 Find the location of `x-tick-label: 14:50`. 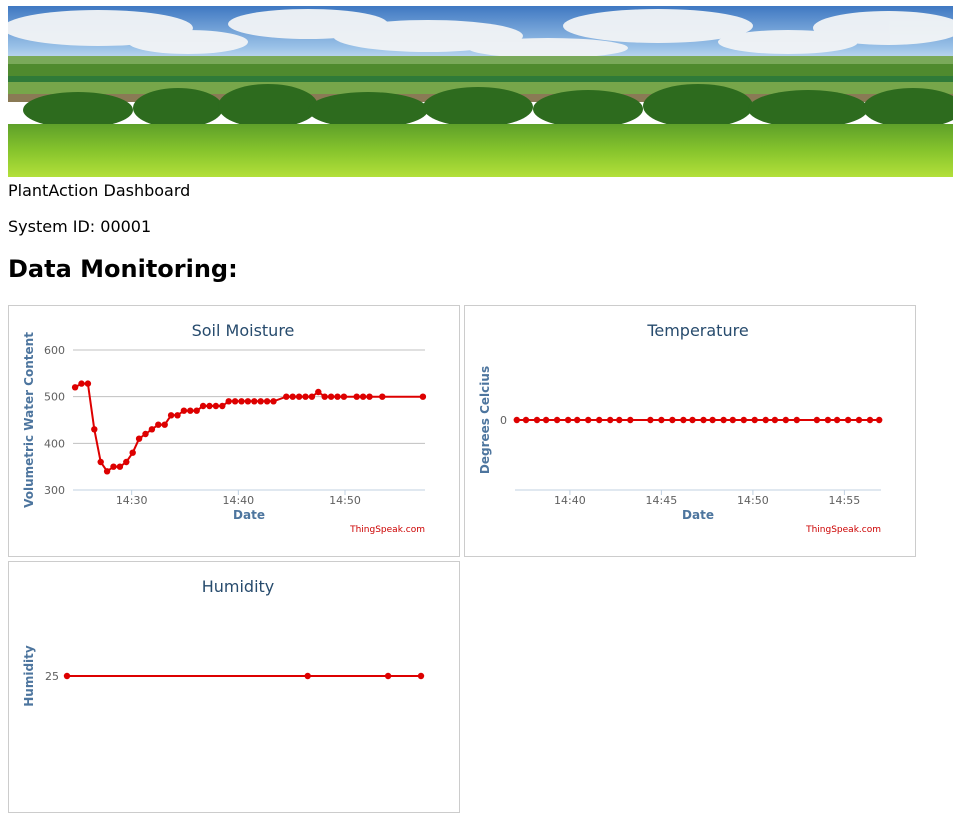

x-tick-label: 14:50 is located at coordinates (753, 500).